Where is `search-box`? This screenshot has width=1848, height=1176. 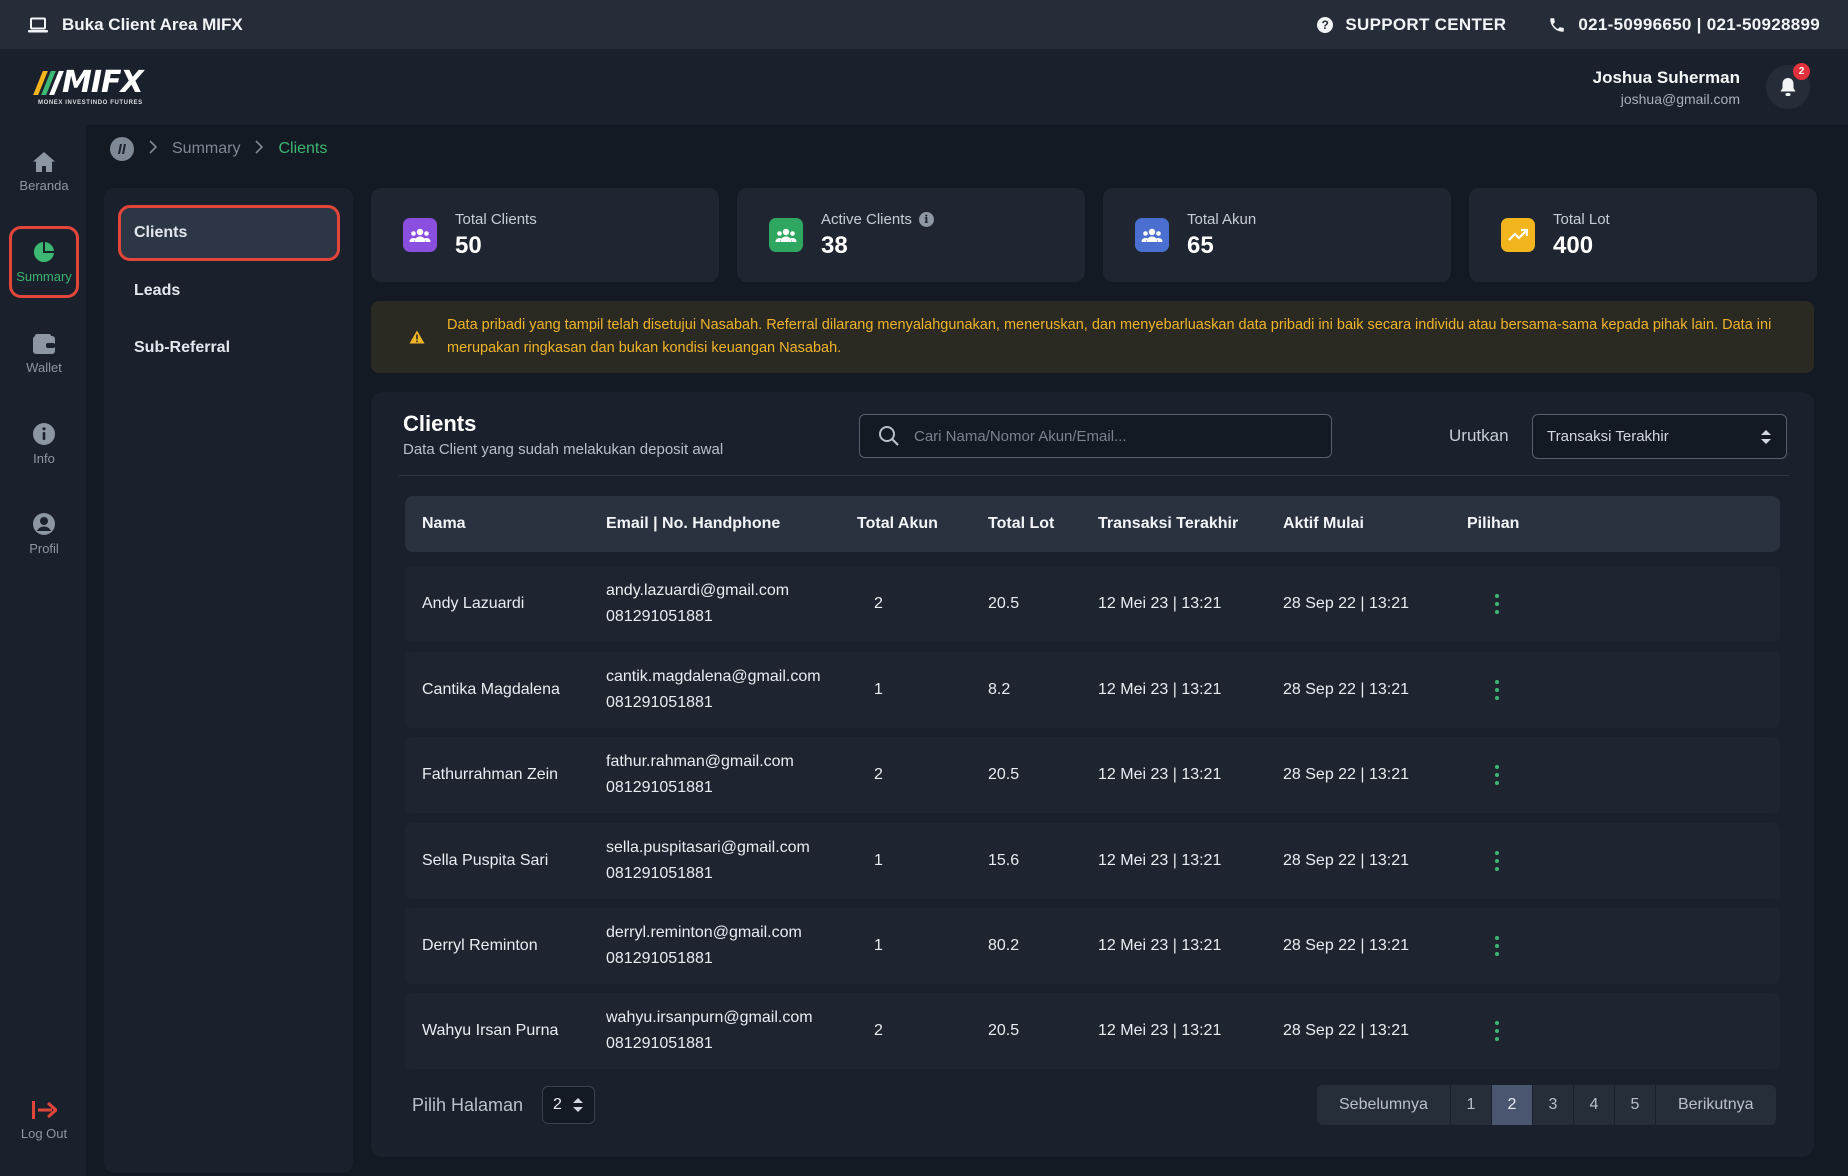
search-box is located at coordinates (1095, 436).